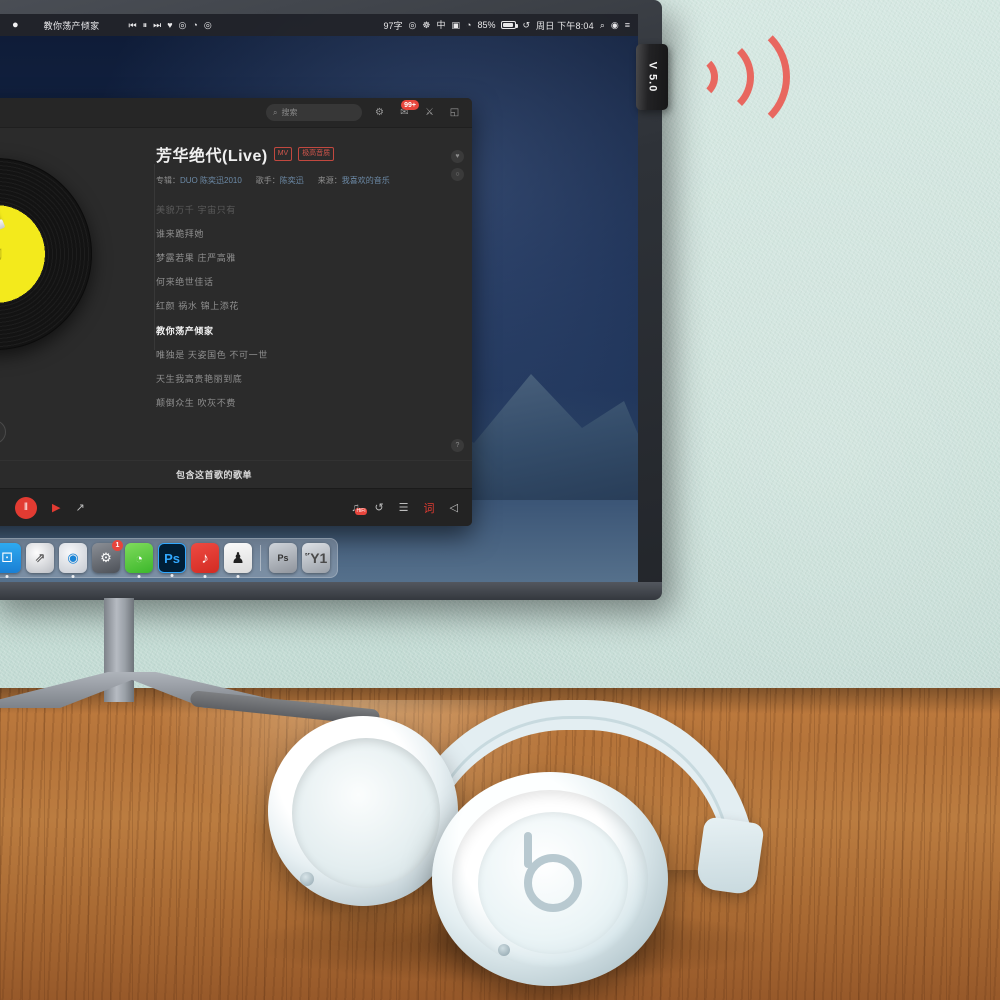  I want to click on song-title: 芳华绝代(Live), so click(212, 156).